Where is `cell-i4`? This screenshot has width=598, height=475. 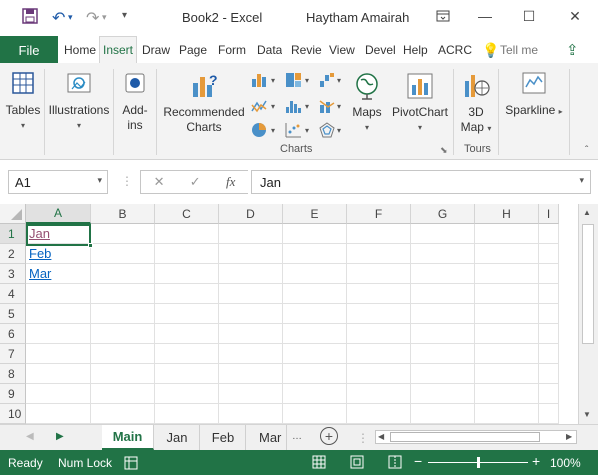 cell-i4 is located at coordinates (549, 294).